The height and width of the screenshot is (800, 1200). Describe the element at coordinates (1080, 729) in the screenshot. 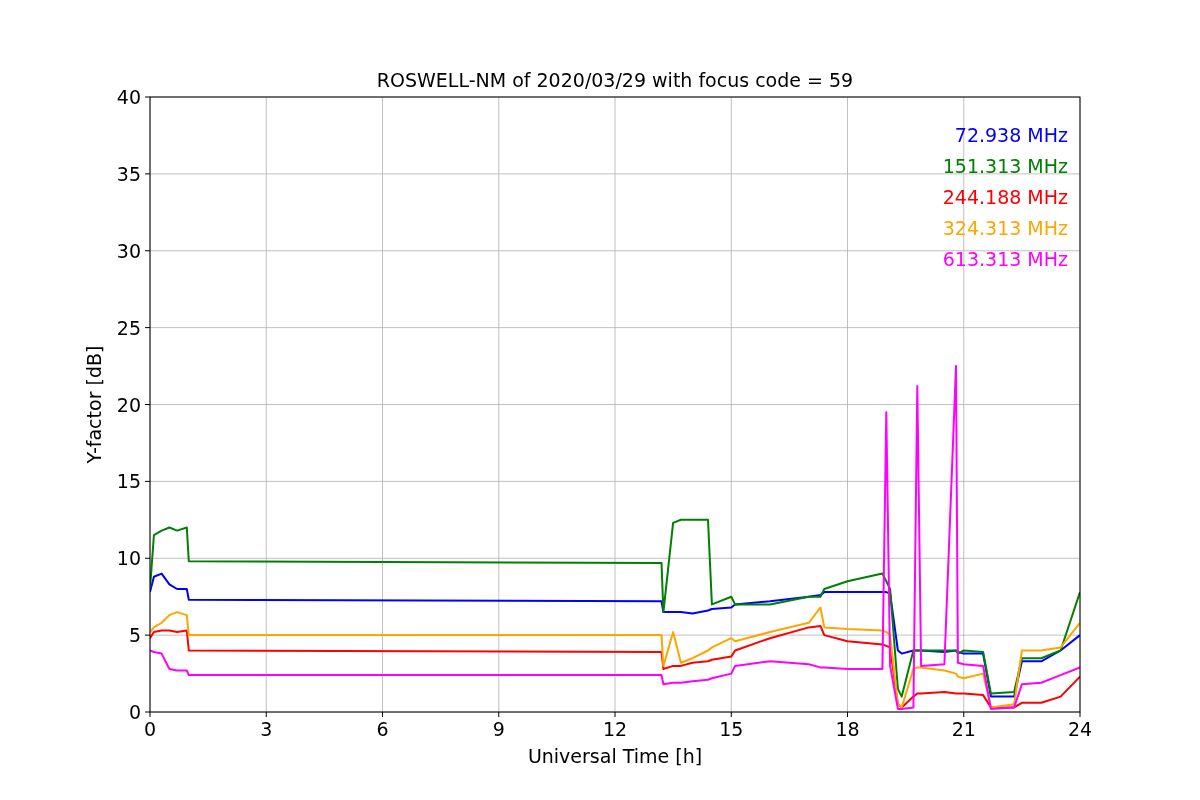

I see `x-tick-label: 24` at that location.